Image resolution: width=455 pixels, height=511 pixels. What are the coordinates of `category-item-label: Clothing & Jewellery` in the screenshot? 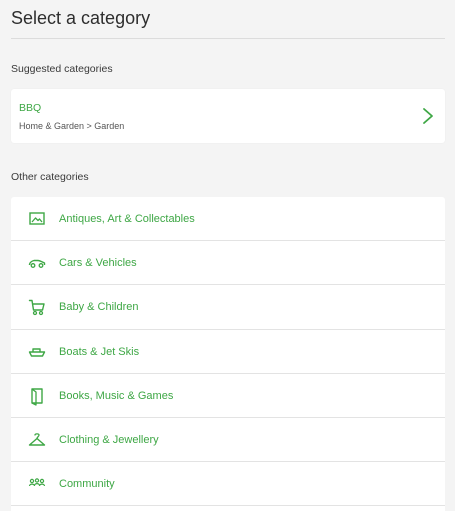 It's located at (109, 439).